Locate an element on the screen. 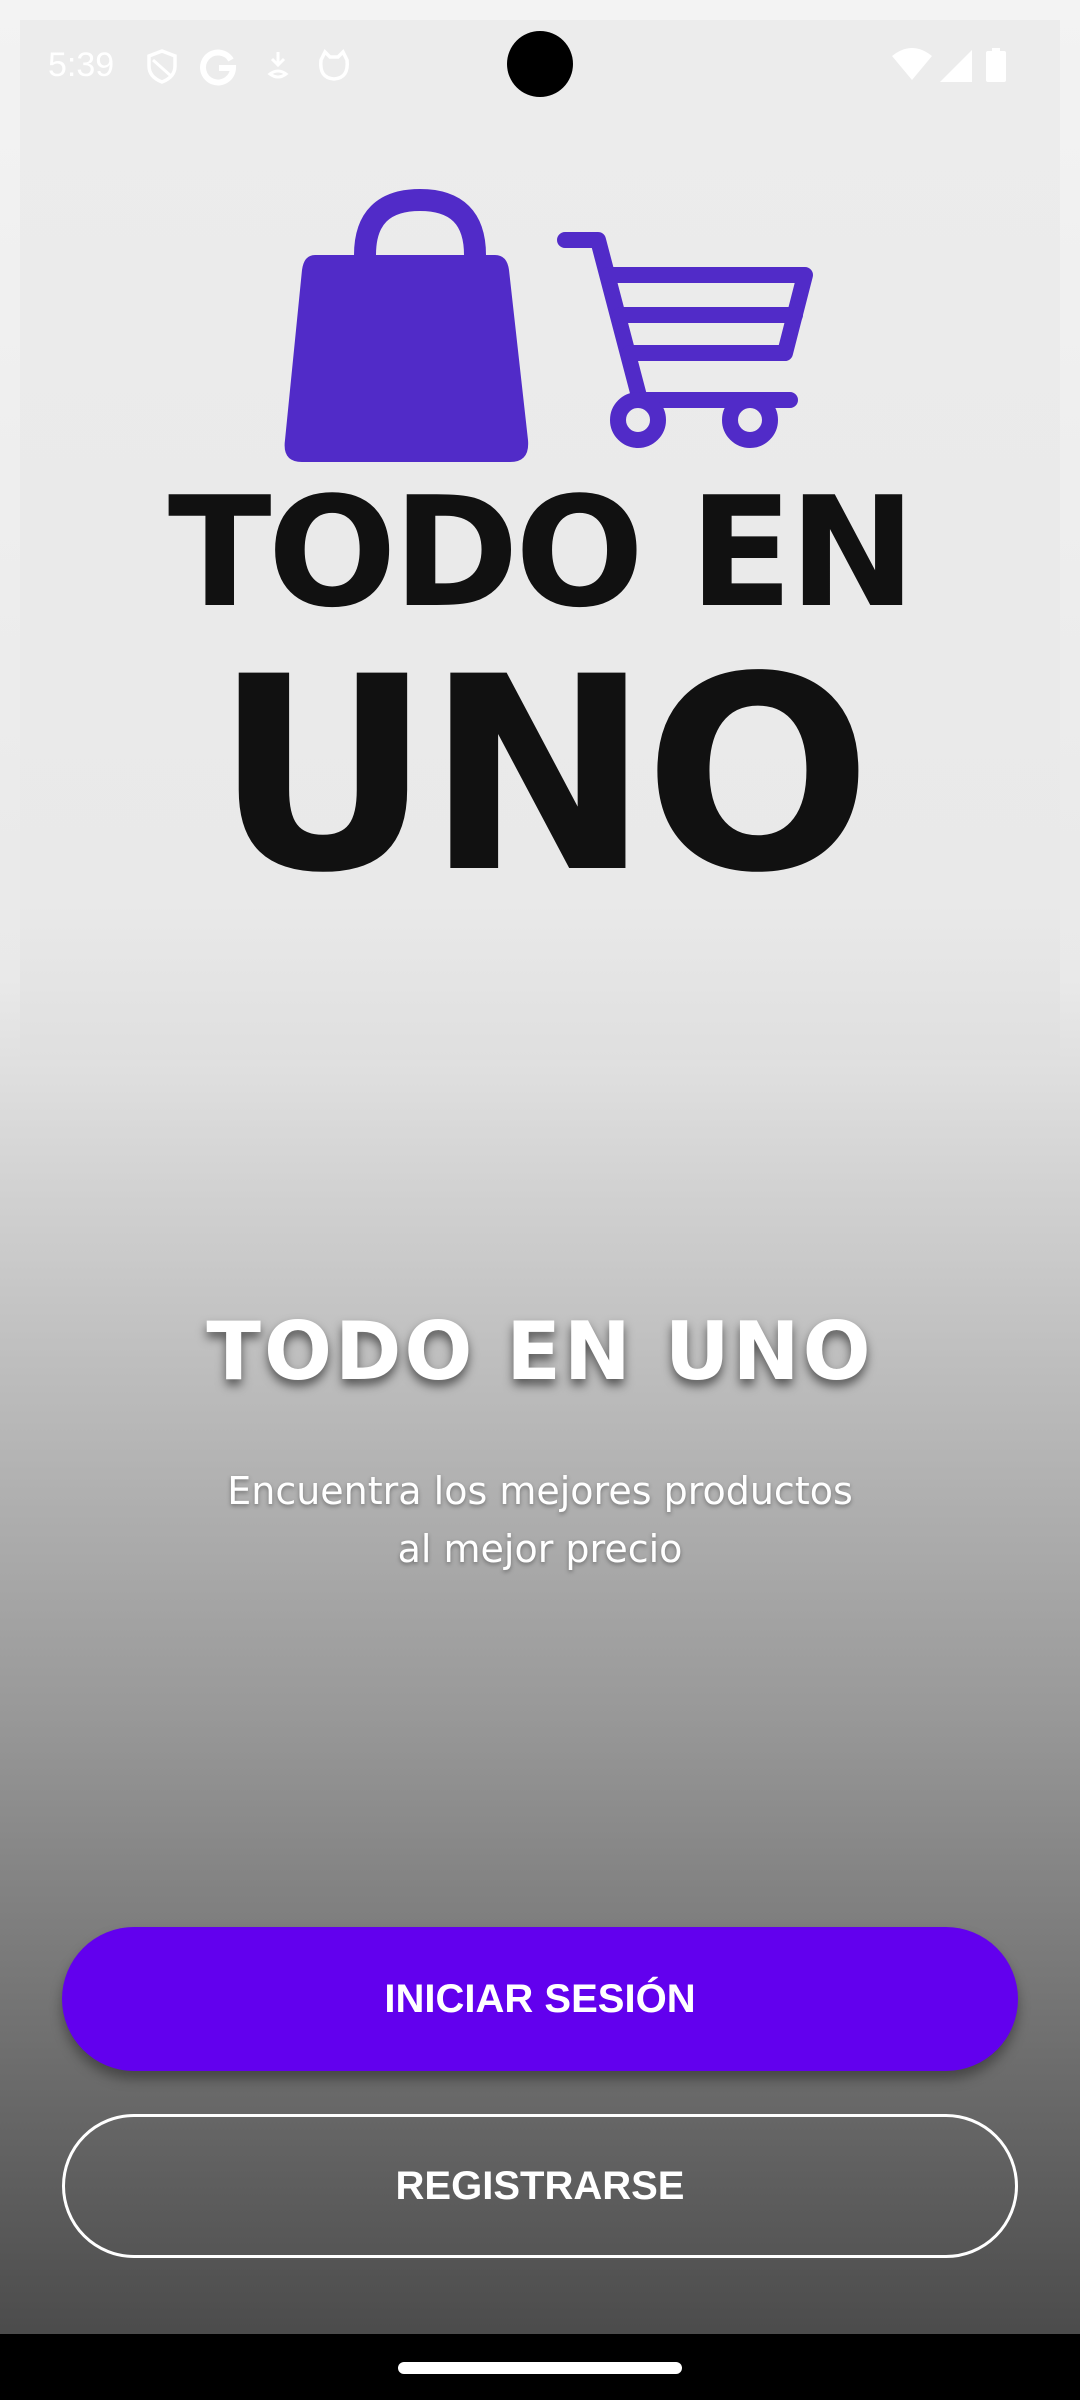  home-indicator is located at coordinates (540, 2368).